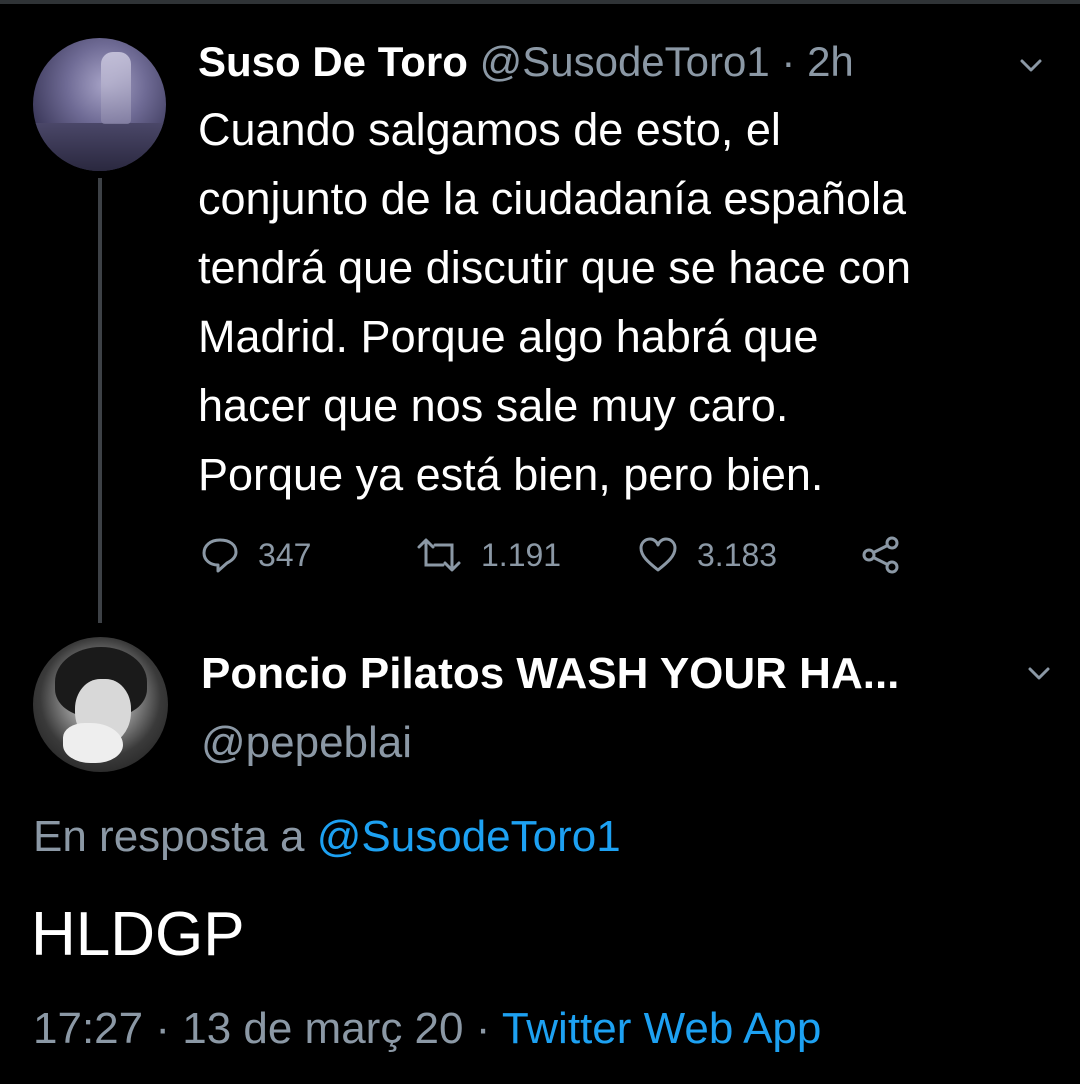 This screenshot has height=1084, width=1080. Describe the element at coordinates (333, 61) in the screenshot. I see `parent-display-name: Suso De Toro` at that location.